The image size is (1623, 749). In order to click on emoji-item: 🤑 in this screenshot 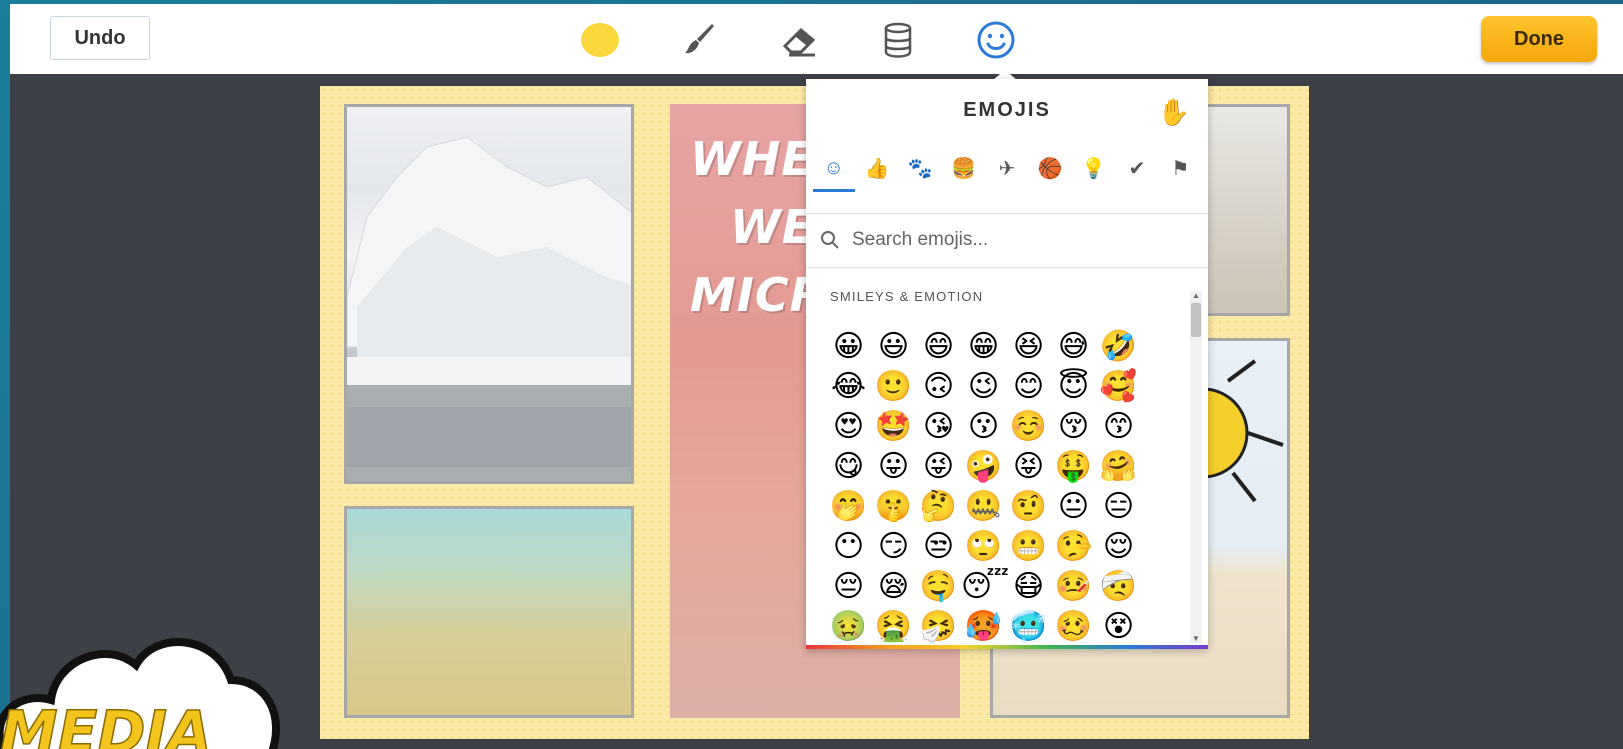, I will do `click(1073, 467)`.